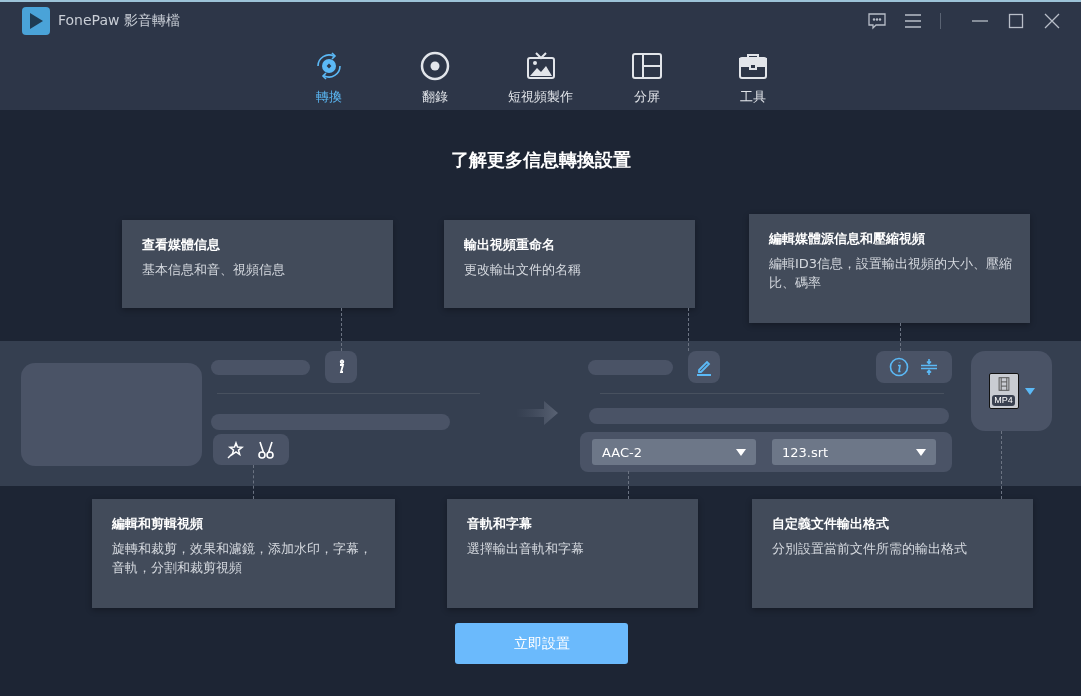  What do you see at coordinates (434, 66) in the screenshot?
I see `disc-icon` at bounding box center [434, 66].